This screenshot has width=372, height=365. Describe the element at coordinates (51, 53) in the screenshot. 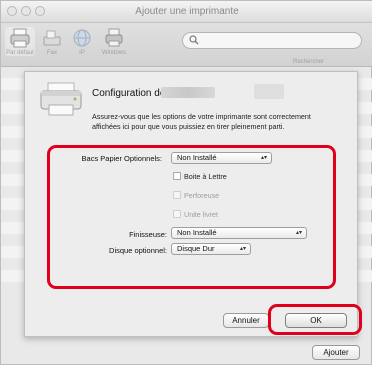

I see `toolbar-fax-label: Fax` at that location.